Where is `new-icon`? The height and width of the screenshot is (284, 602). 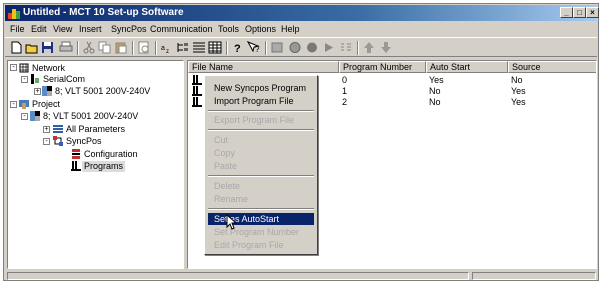
new-icon is located at coordinates (16, 47).